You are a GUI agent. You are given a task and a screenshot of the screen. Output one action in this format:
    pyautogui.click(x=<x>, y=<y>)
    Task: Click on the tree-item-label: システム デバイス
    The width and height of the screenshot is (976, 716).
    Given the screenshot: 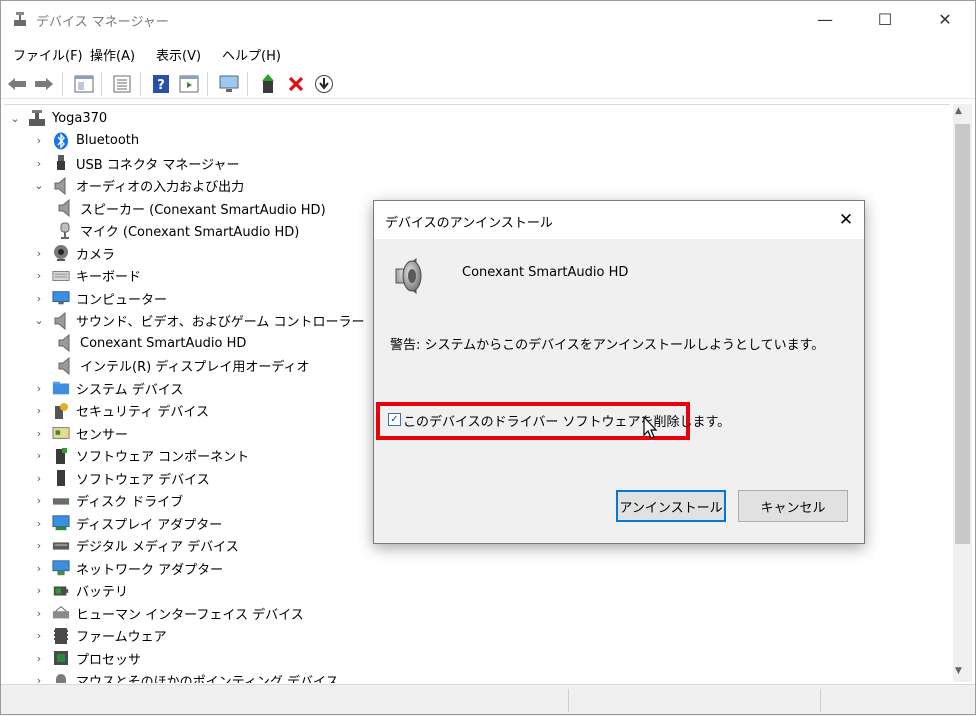 What is the action you would take?
    pyautogui.click(x=130, y=390)
    